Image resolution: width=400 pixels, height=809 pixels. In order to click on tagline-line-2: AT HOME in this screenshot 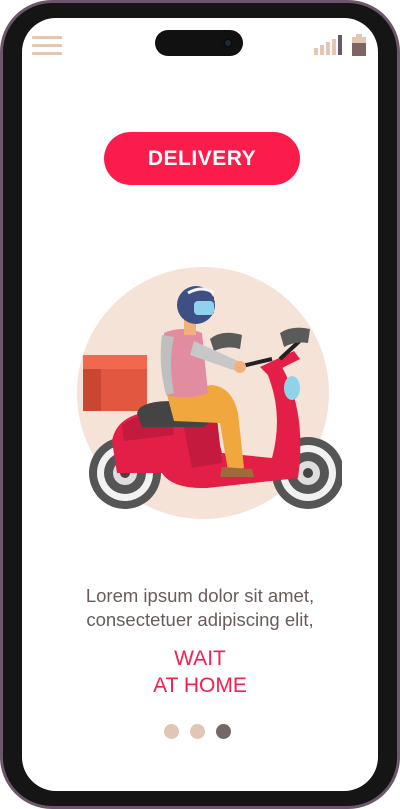, I will do `click(200, 685)`.